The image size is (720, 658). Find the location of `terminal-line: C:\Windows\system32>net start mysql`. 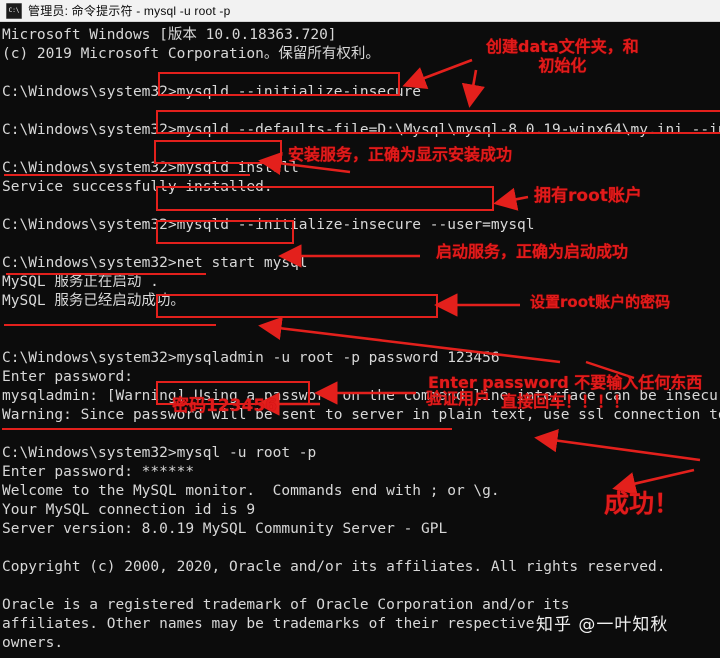

terminal-line: C:\Windows\system32>net start mysql is located at coordinates (155, 263).